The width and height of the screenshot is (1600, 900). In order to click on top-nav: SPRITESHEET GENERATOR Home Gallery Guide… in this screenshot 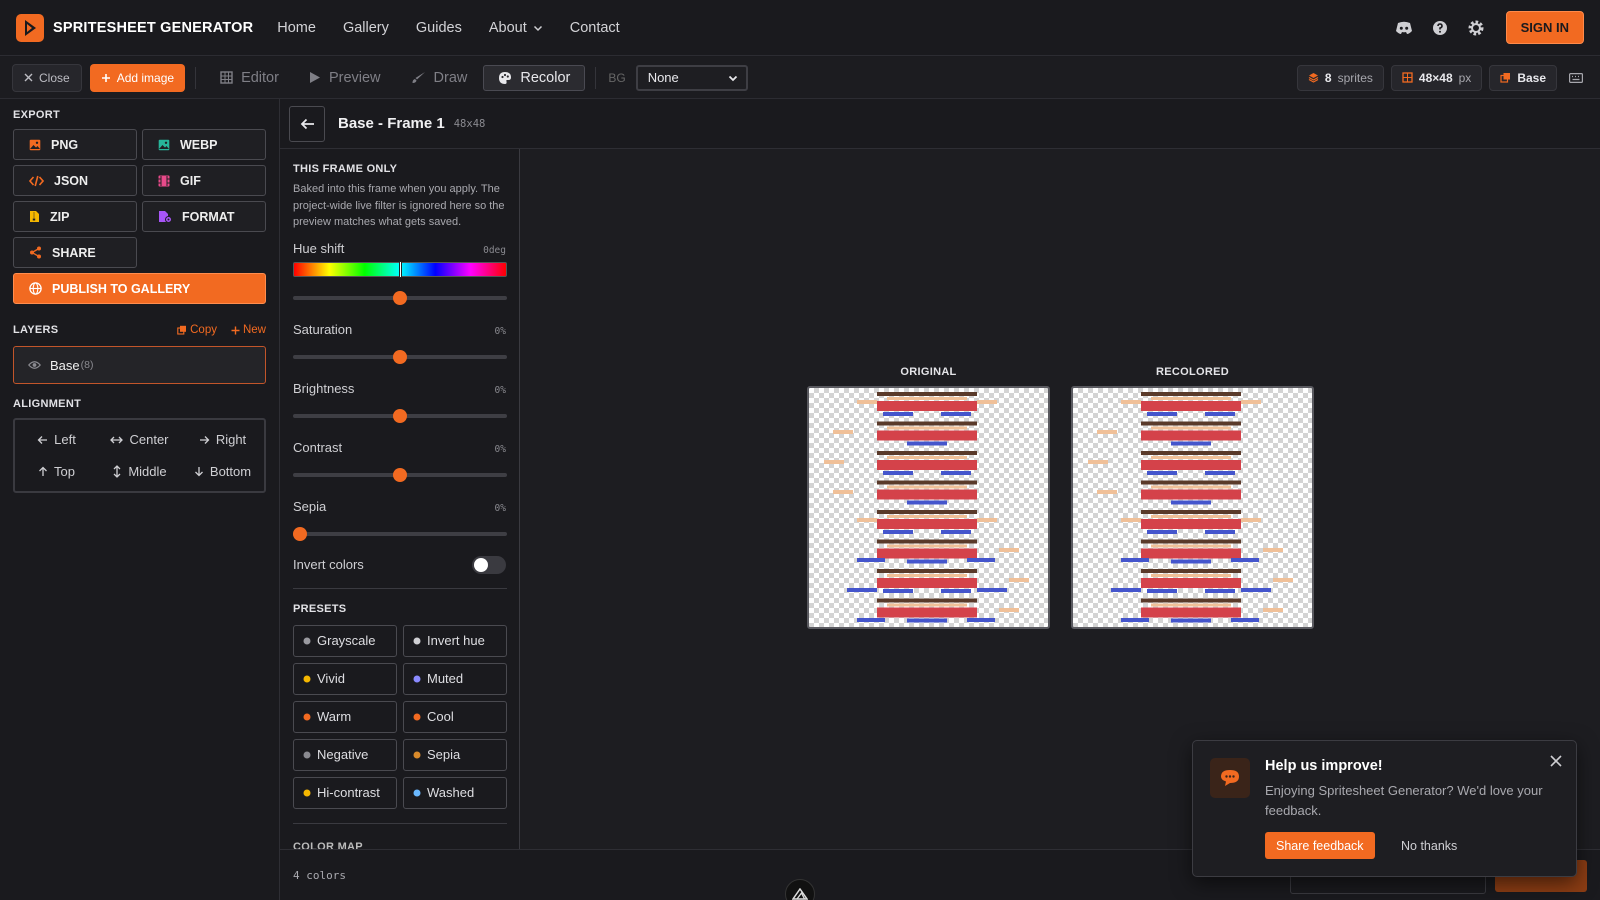, I will do `click(800, 28)`.